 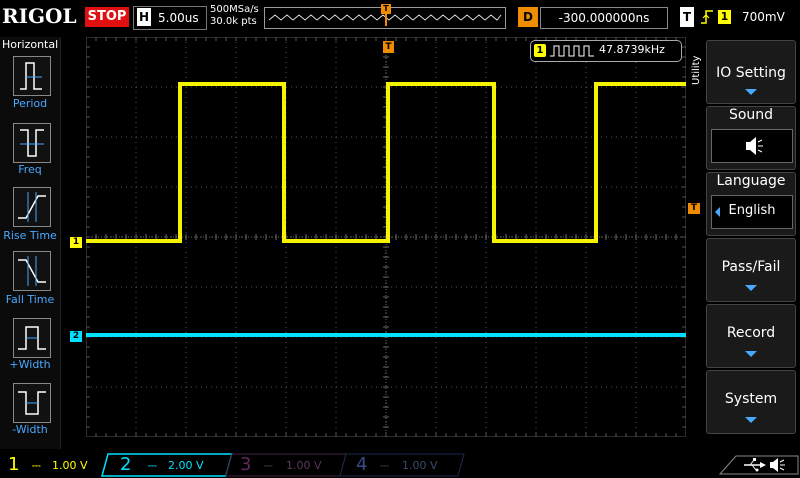 What do you see at coordinates (528, 17) in the screenshot?
I see `delay-letter: D` at bounding box center [528, 17].